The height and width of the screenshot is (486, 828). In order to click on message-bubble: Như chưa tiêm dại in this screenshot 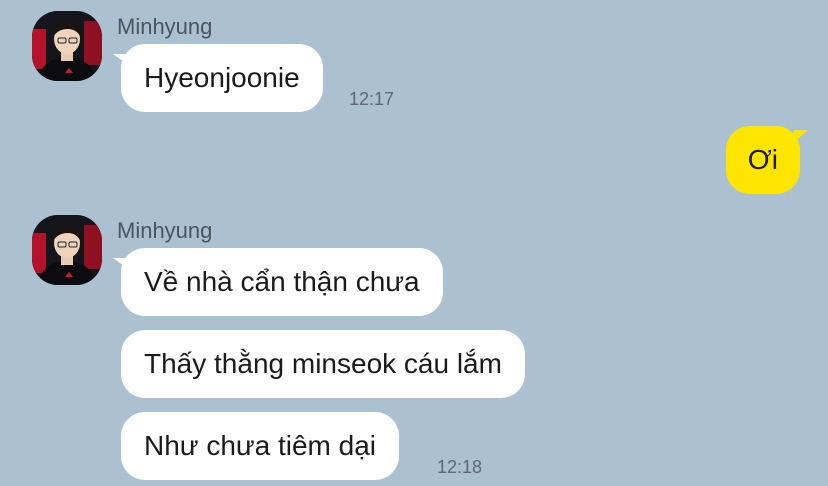, I will do `click(260, 446)`.